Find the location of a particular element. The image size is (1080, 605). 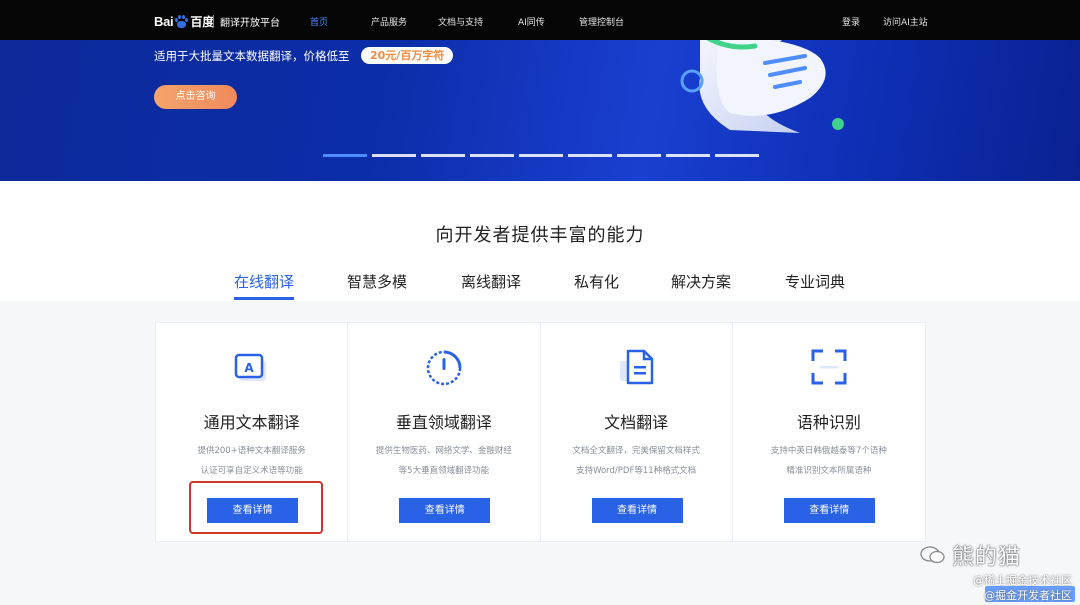

hero-subtitle: 适用于大批量文本数据翻译，价格低至 is located at coordinates (252, 56).